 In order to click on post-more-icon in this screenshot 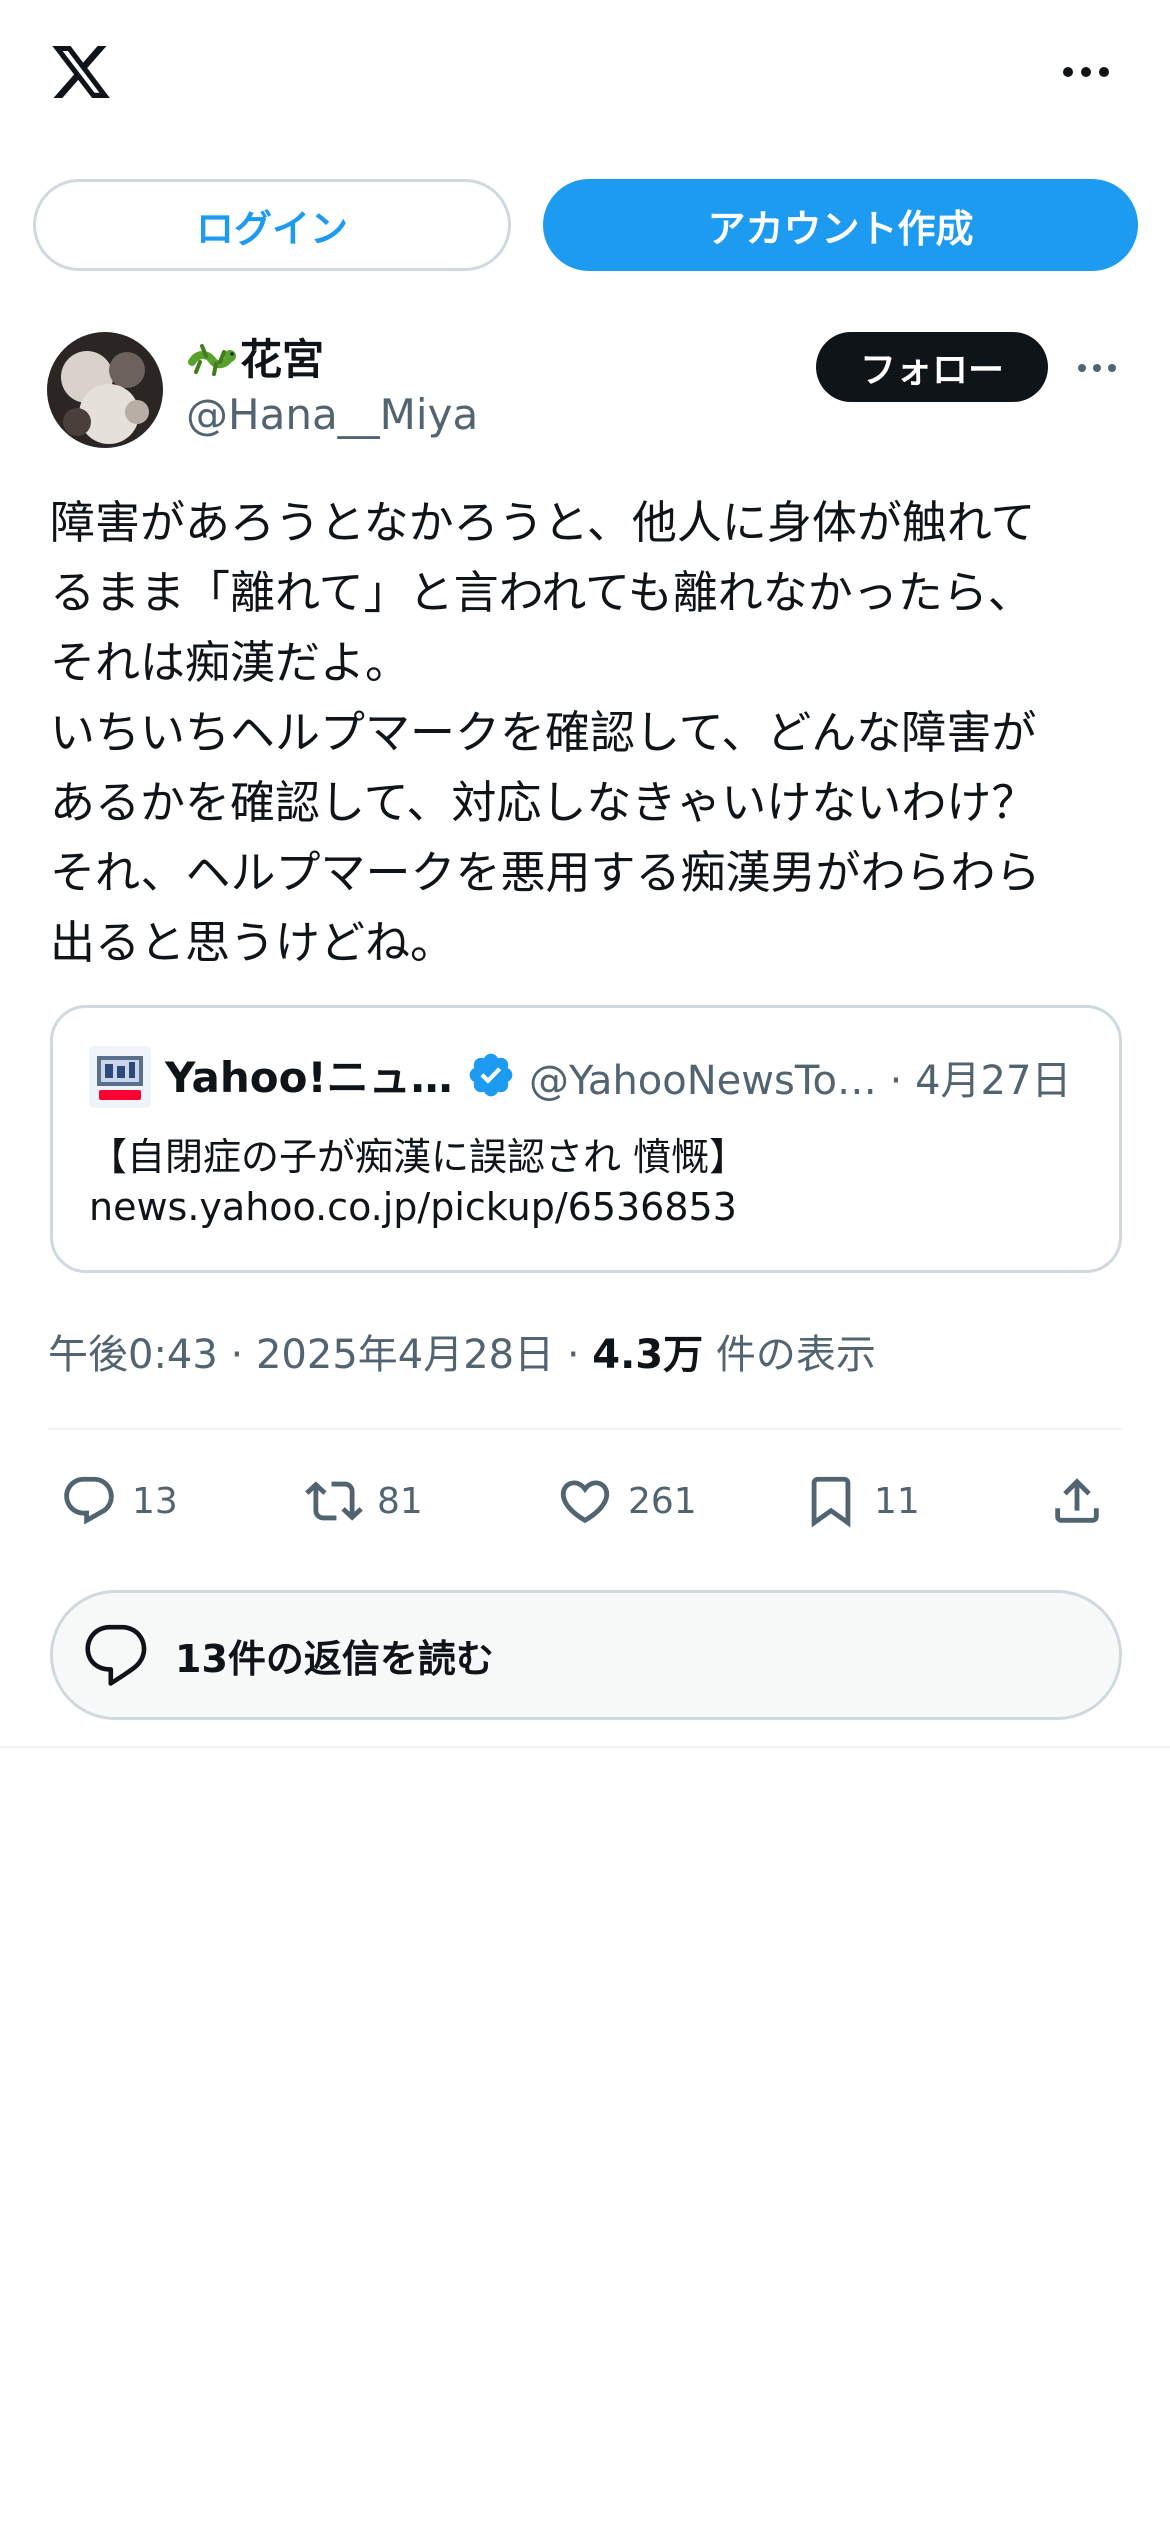, I will do `click(1097, 368)`.